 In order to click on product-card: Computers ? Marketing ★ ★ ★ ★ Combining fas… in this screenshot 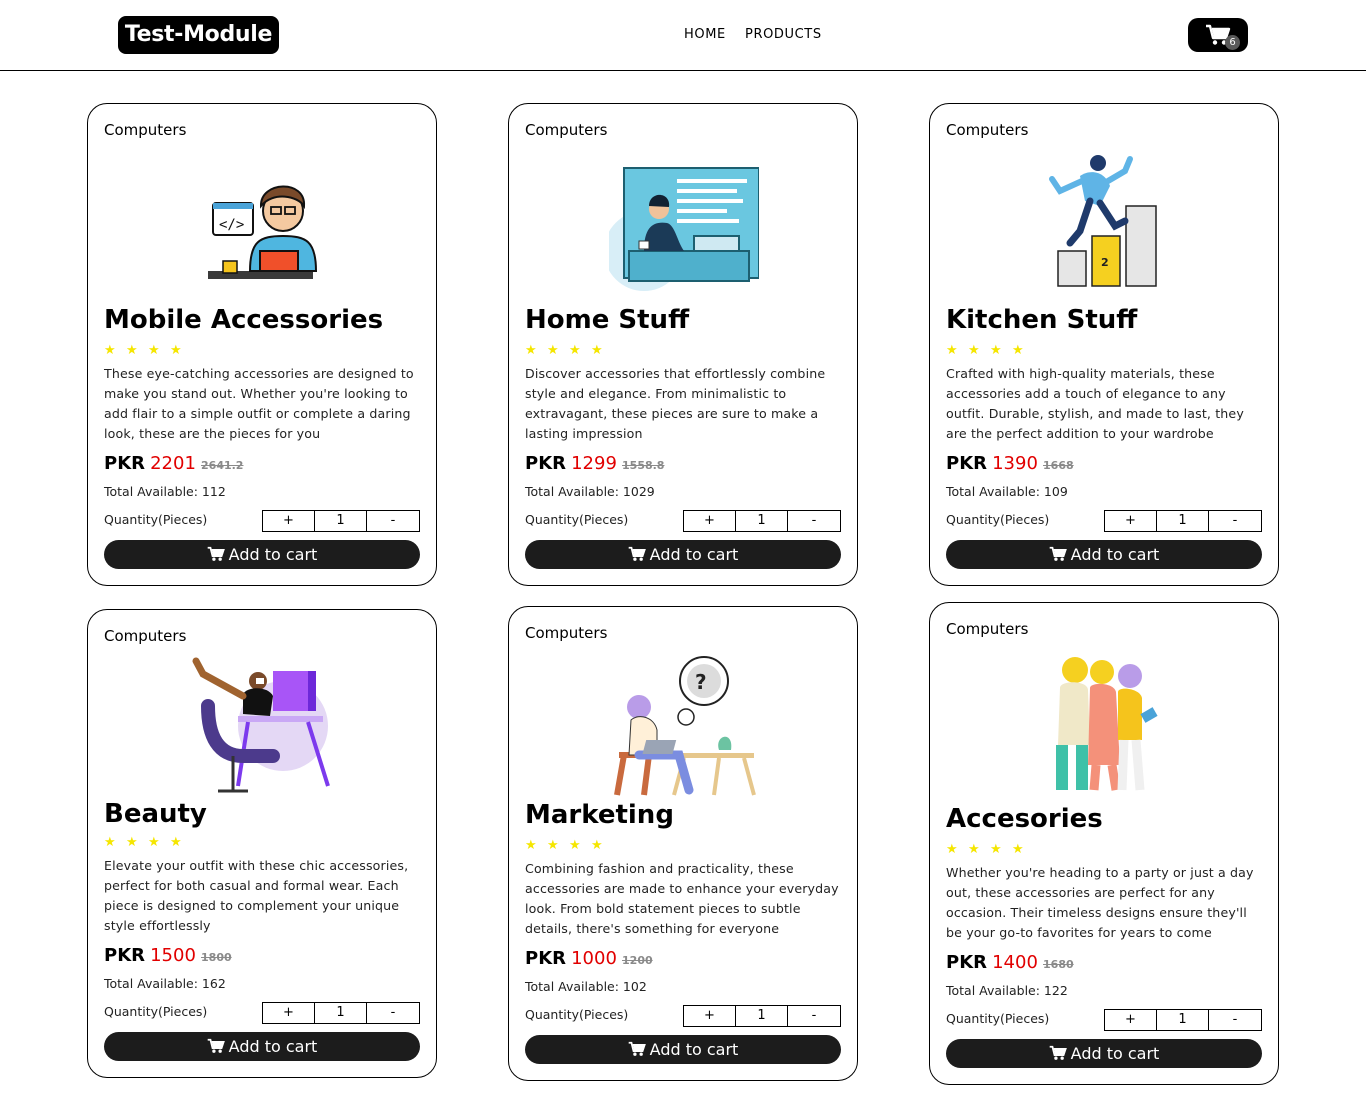, I will do `click(683, 843)`.